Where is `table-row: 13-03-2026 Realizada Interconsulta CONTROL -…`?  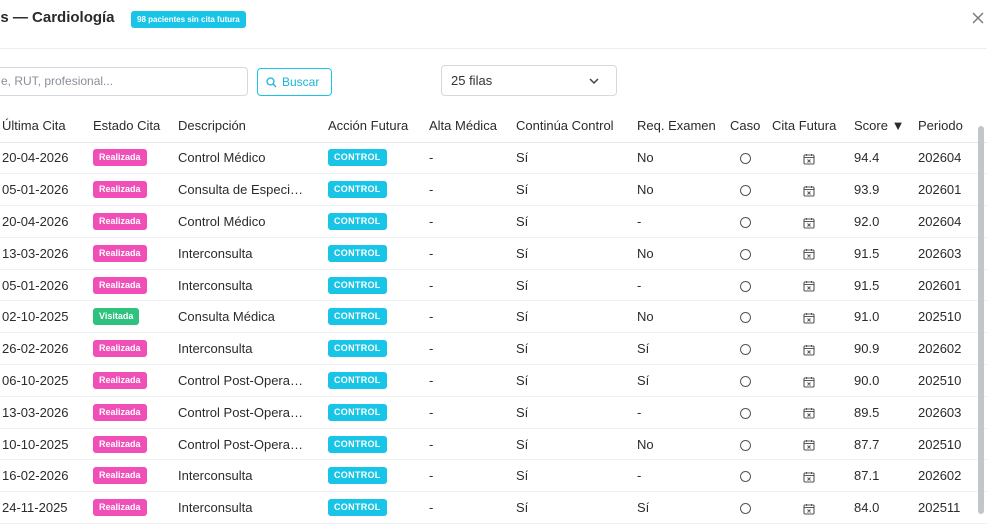 table-row: 13-03-2026 Realizada Interconsulta CONTROL -… is located at coordinates (493, 253).